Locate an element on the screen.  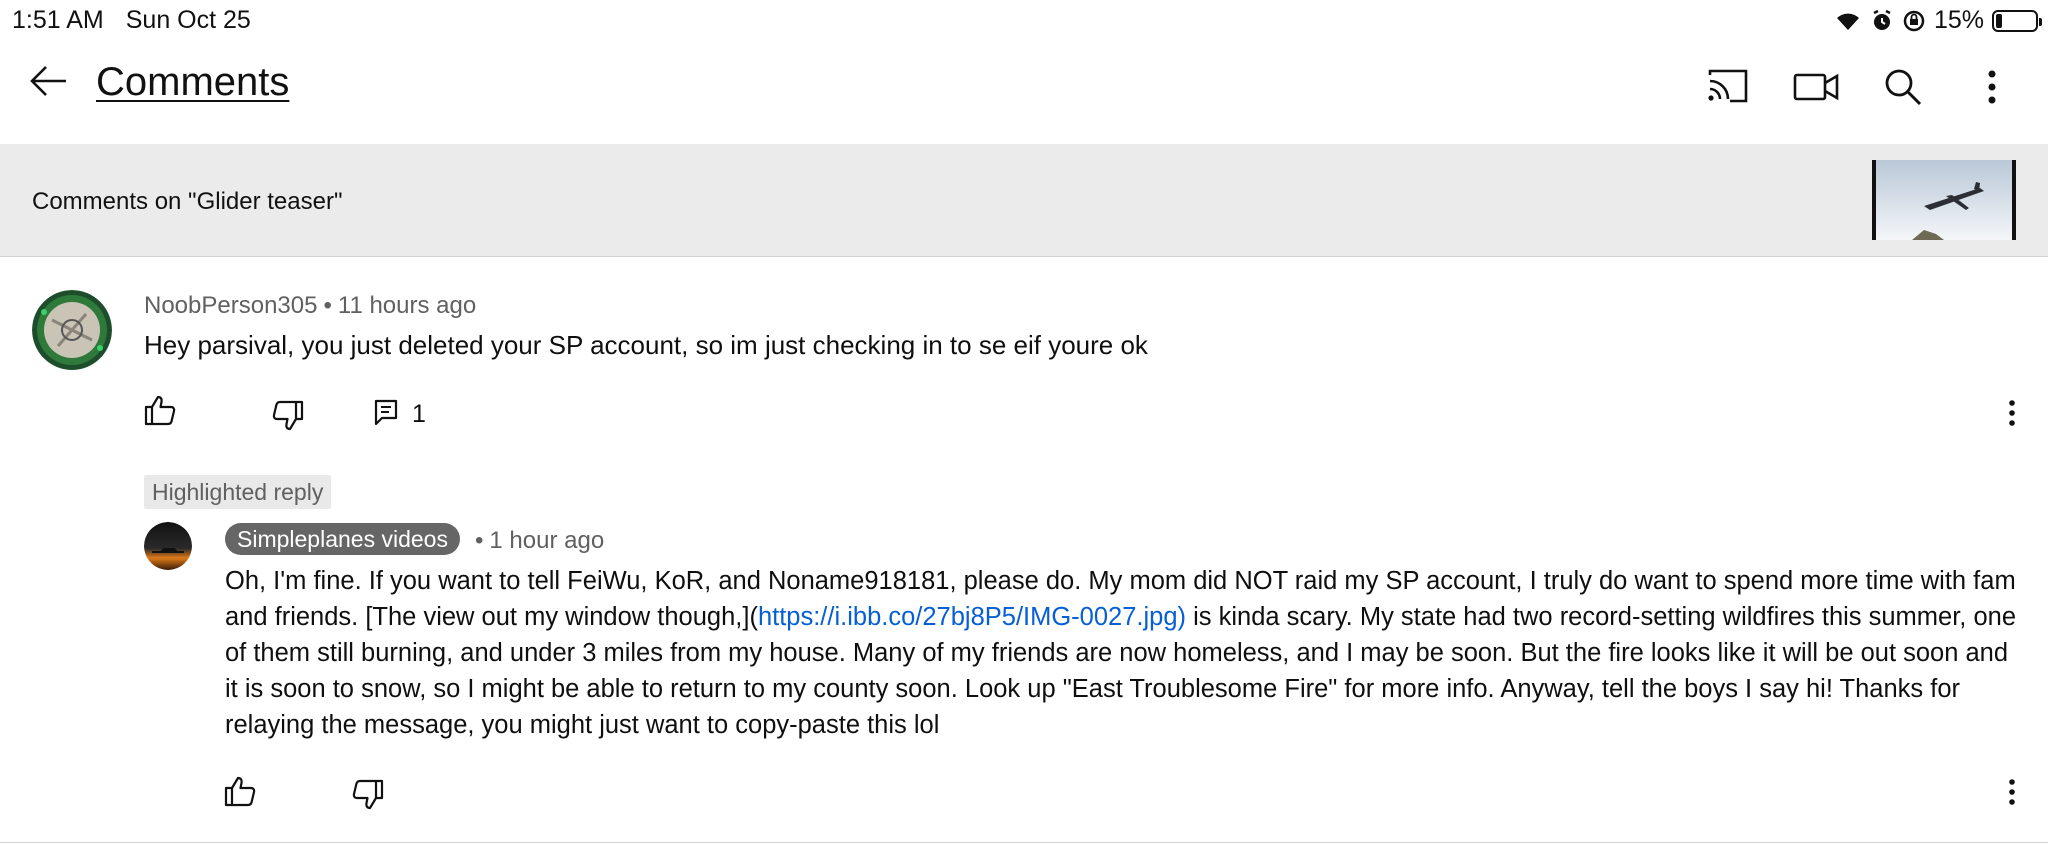
clock-date: Sun Oct 25 is located at coordinates (188, 20).